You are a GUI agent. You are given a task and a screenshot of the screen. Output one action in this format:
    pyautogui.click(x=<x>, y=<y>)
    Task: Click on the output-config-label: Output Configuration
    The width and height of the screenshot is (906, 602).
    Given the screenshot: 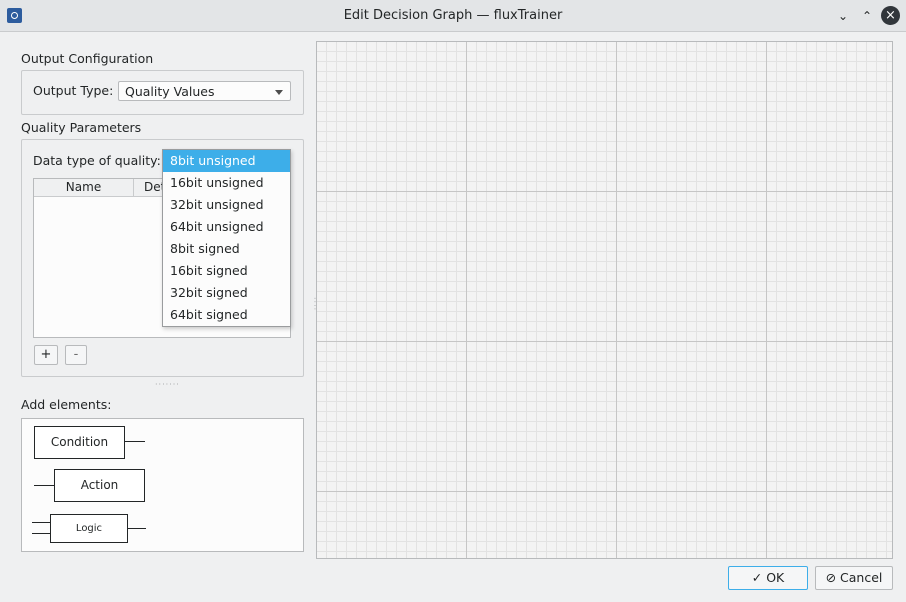 What is the action you would take?
    pyautogui.click(x=87, y=58)
    